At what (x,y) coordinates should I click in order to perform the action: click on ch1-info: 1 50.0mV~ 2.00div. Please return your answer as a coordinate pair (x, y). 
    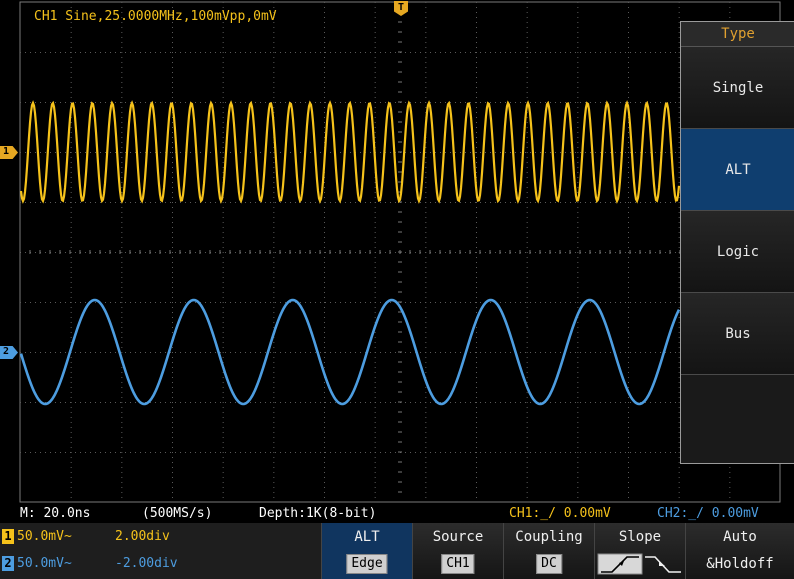
    Looking at the image, I should click on (160, 537).